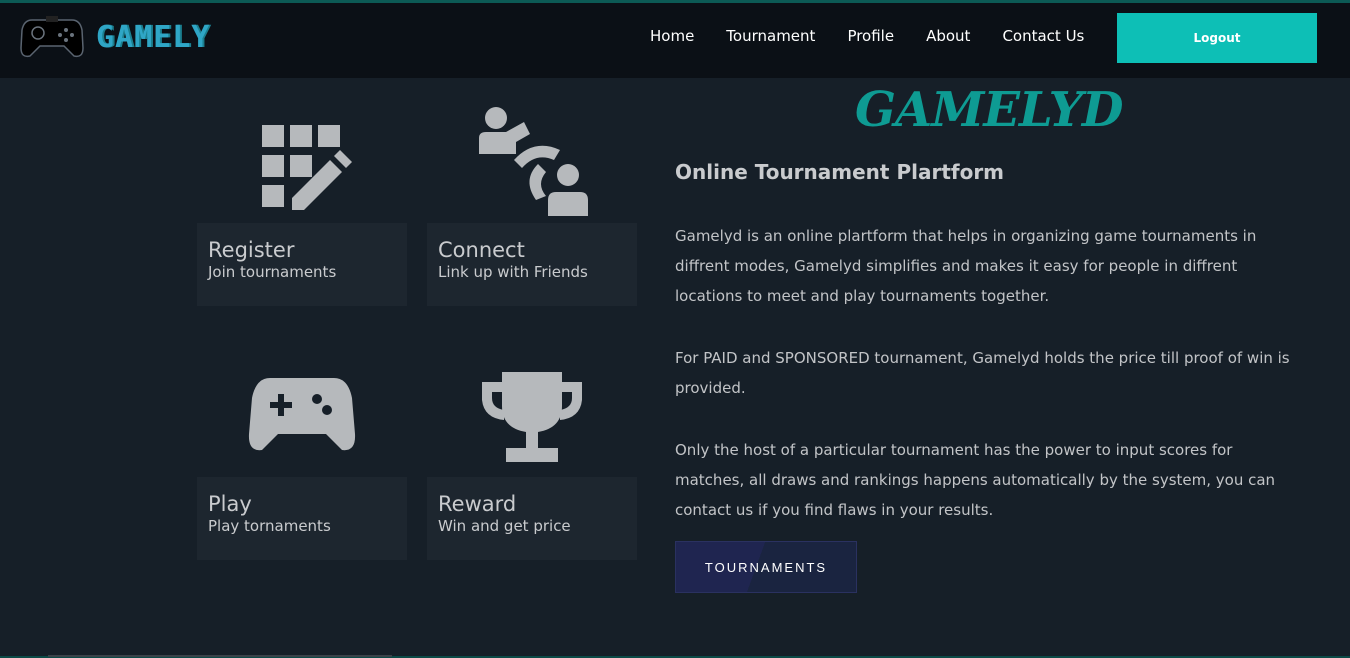 The image size is (1350, 658). I want to click on feature-connect: Connect Link up with Friends, so click(532, 203).